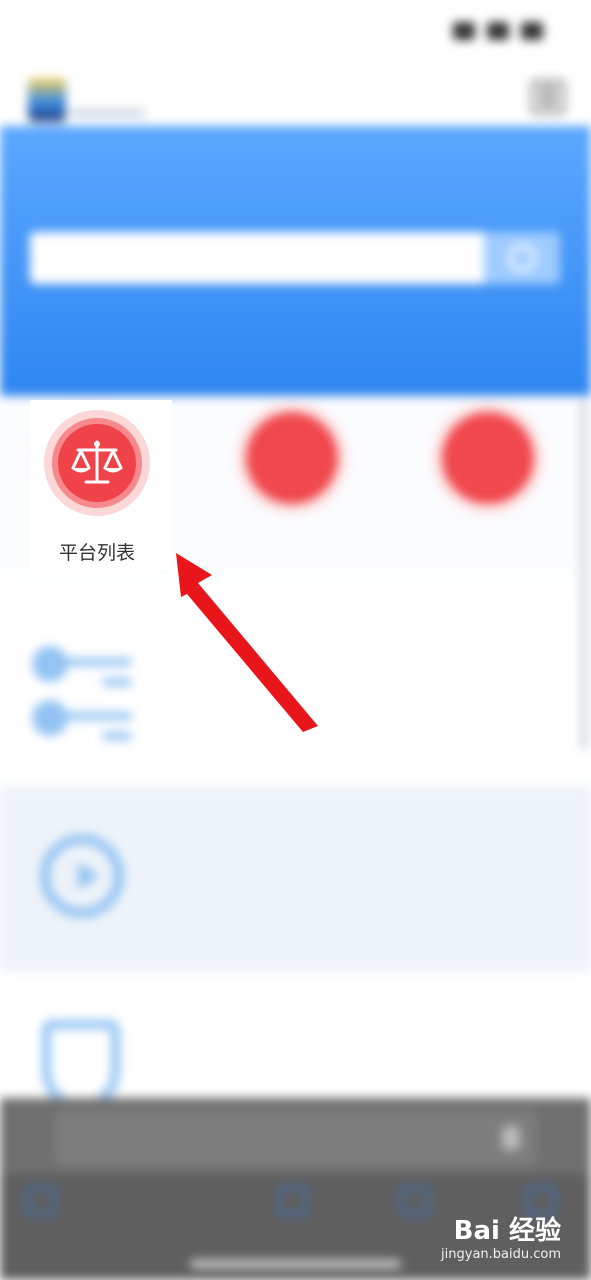 The height and width of the screenshot is (1280, 591). I want to click on watermark-brand: Bai 经验, so click(507, 1231).